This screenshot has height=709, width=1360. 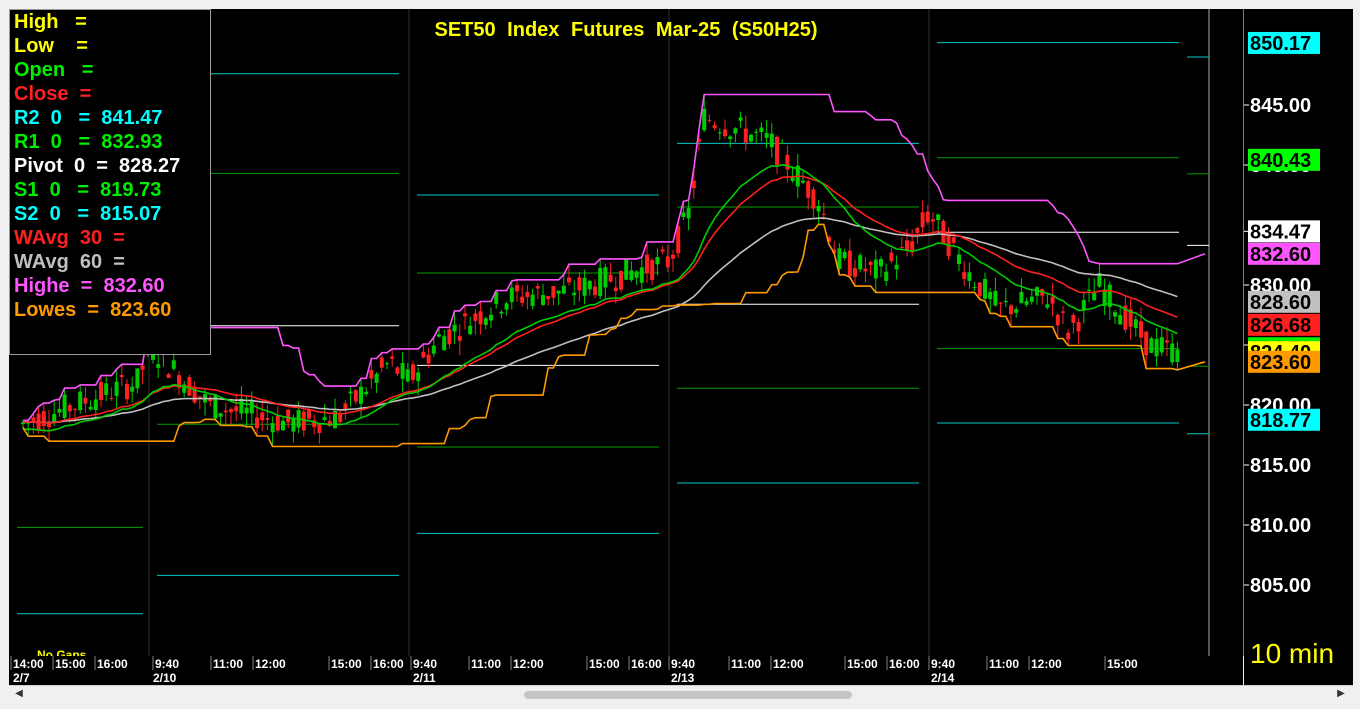 I want to click on price-badge-label: 826.68, so click(x=1280, y=326).